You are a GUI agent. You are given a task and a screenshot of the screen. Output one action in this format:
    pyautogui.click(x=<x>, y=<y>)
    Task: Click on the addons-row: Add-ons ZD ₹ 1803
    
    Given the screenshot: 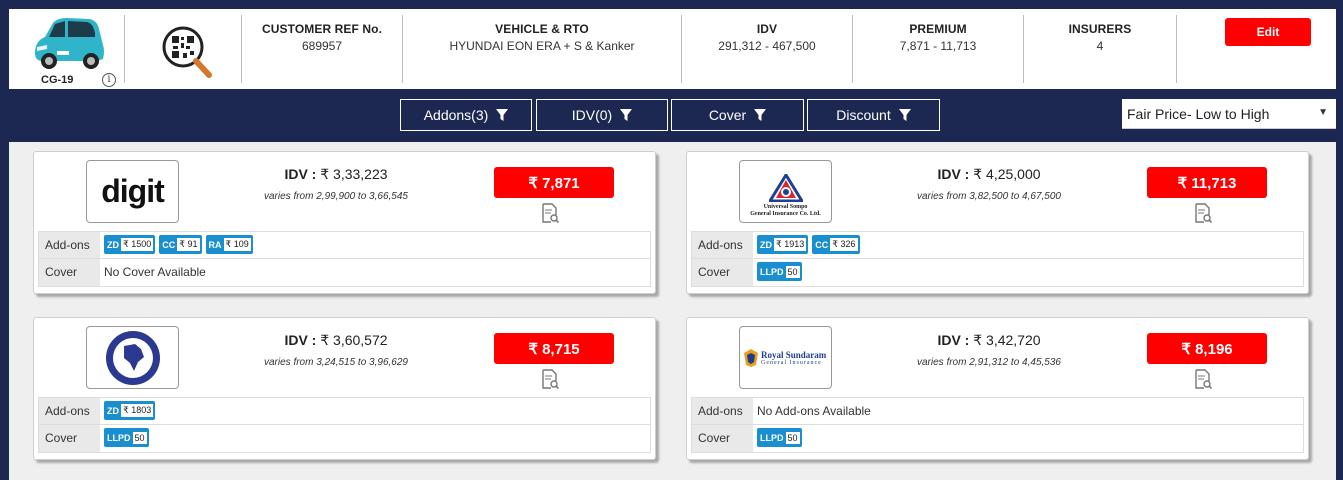 What is the action you would take?
    pyautogui.click(x=344, y=411)
    